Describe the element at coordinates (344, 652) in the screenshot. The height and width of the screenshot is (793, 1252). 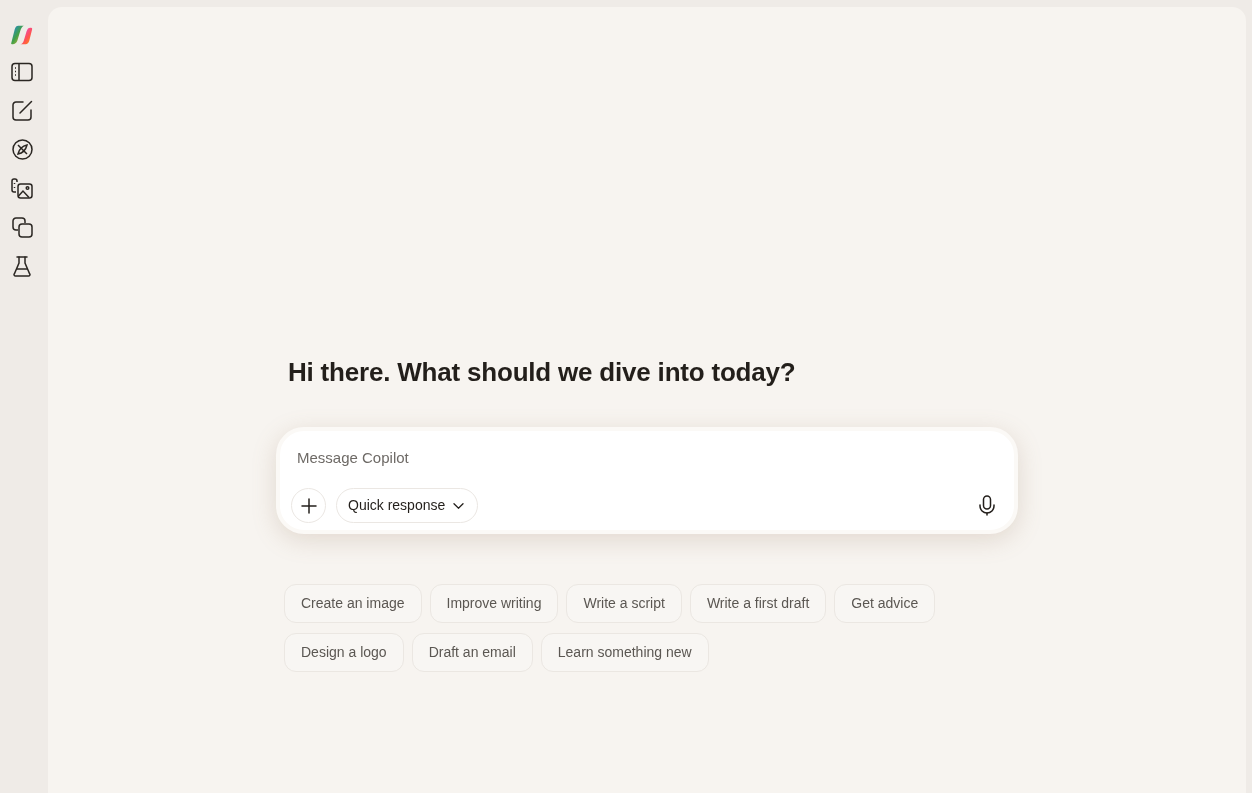
I see `suggestion-chip: Design a logo` at that location.